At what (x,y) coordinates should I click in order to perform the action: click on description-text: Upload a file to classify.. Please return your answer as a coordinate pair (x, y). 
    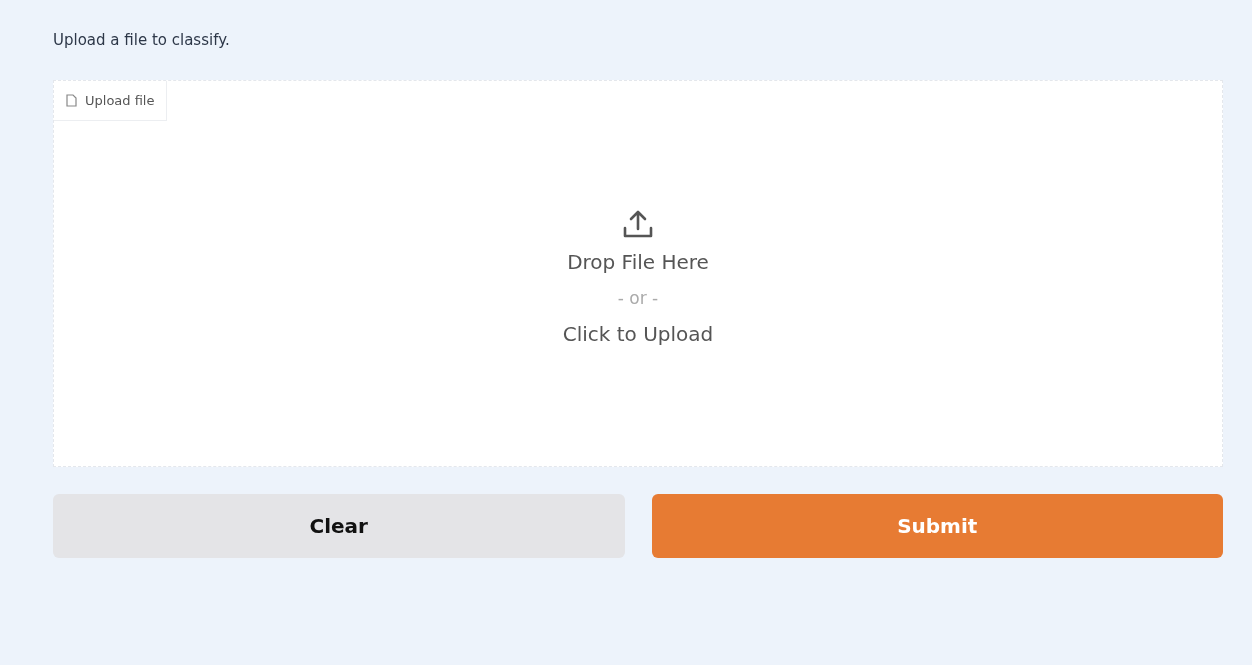
    Looking at the image, I should click on (142, 40).